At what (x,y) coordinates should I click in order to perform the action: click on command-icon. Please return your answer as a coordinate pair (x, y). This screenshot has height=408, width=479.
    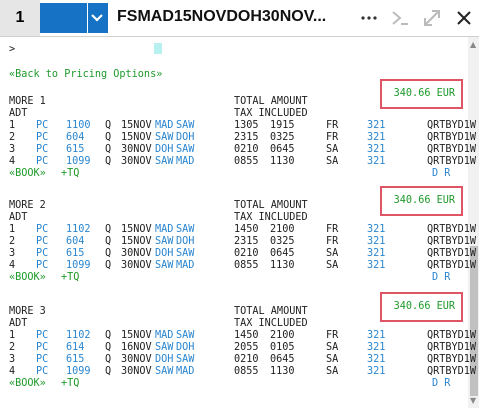
    Looking at the image, I should click on (400, 18).